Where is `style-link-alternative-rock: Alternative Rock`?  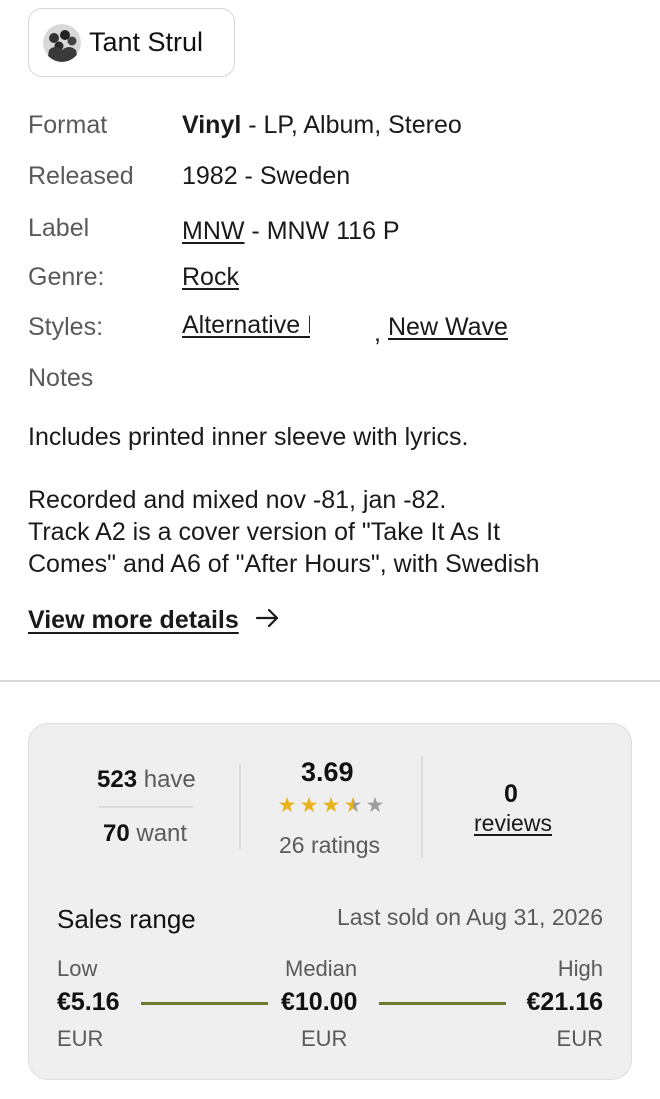
style-link-alternative-rock: Alternative Rock is located at coordinates (246, 325).